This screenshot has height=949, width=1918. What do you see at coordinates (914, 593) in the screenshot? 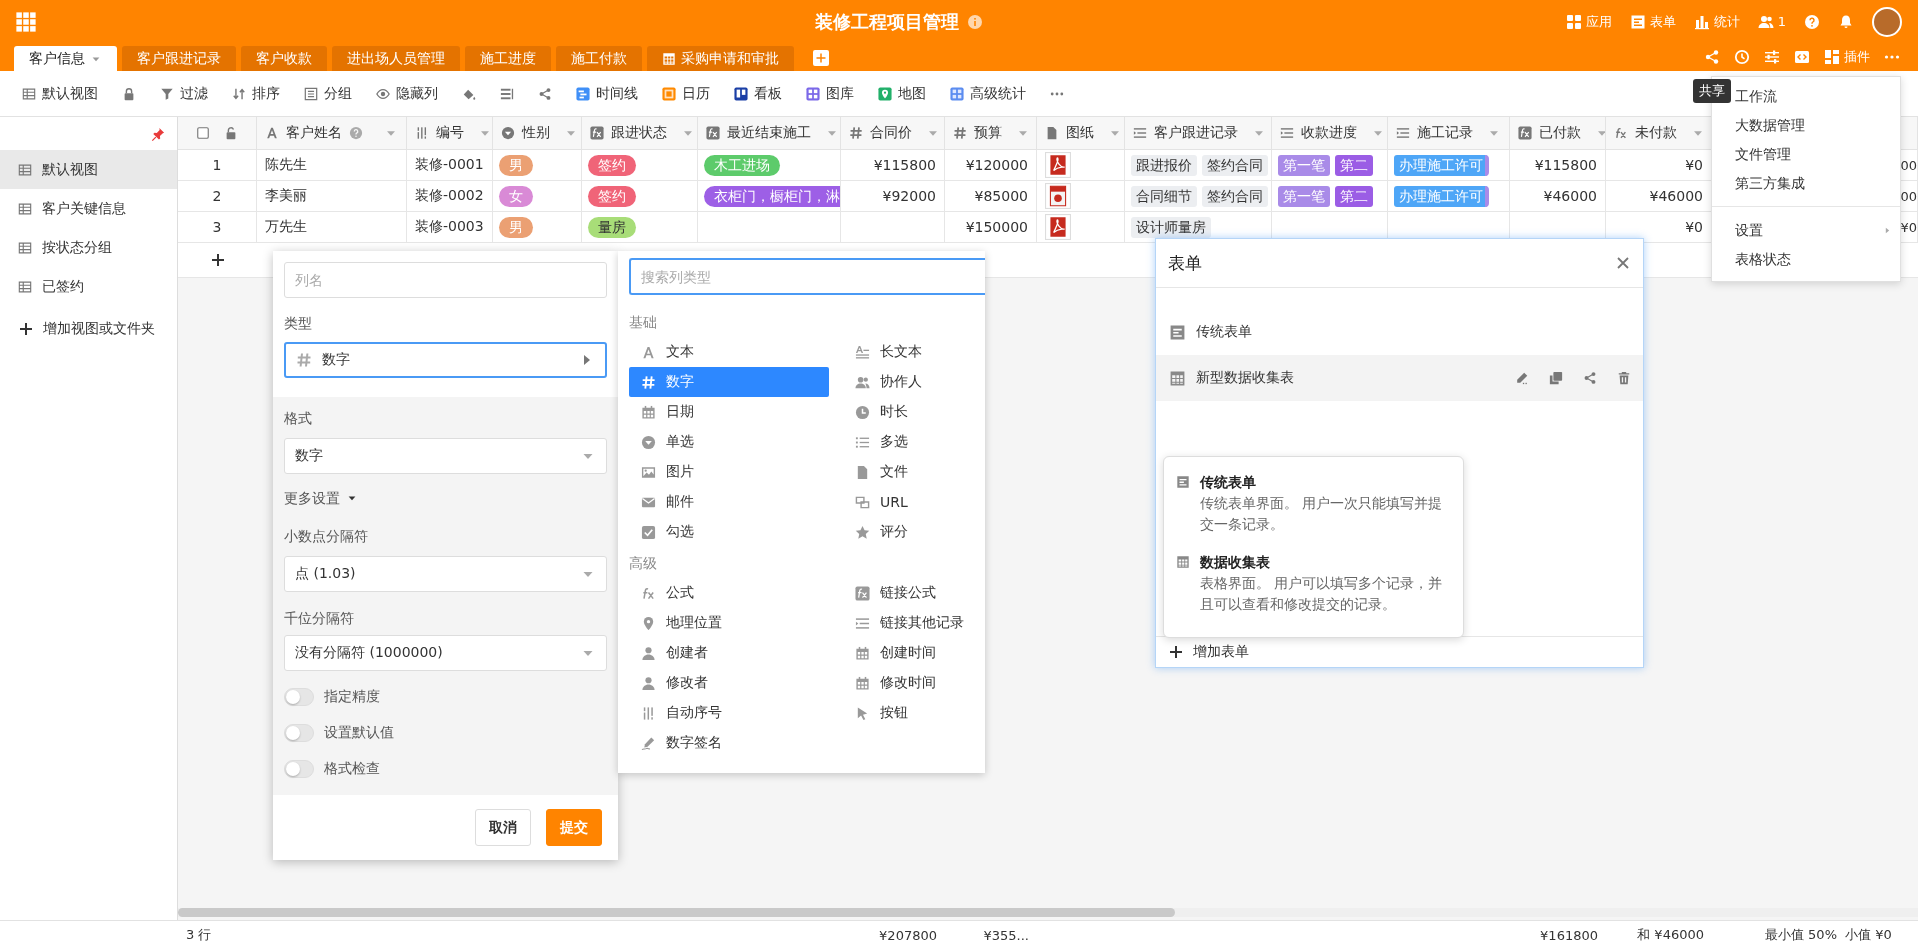
I see `type-option: 链接公式` at bounding box center [914, 593].